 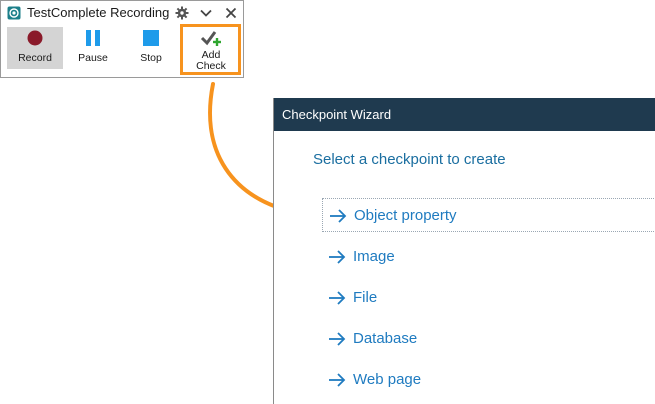 What do you see at coordinates (488, 339) in the screenshot?
I see `option-database: Database` at bounding box center [488, 339].